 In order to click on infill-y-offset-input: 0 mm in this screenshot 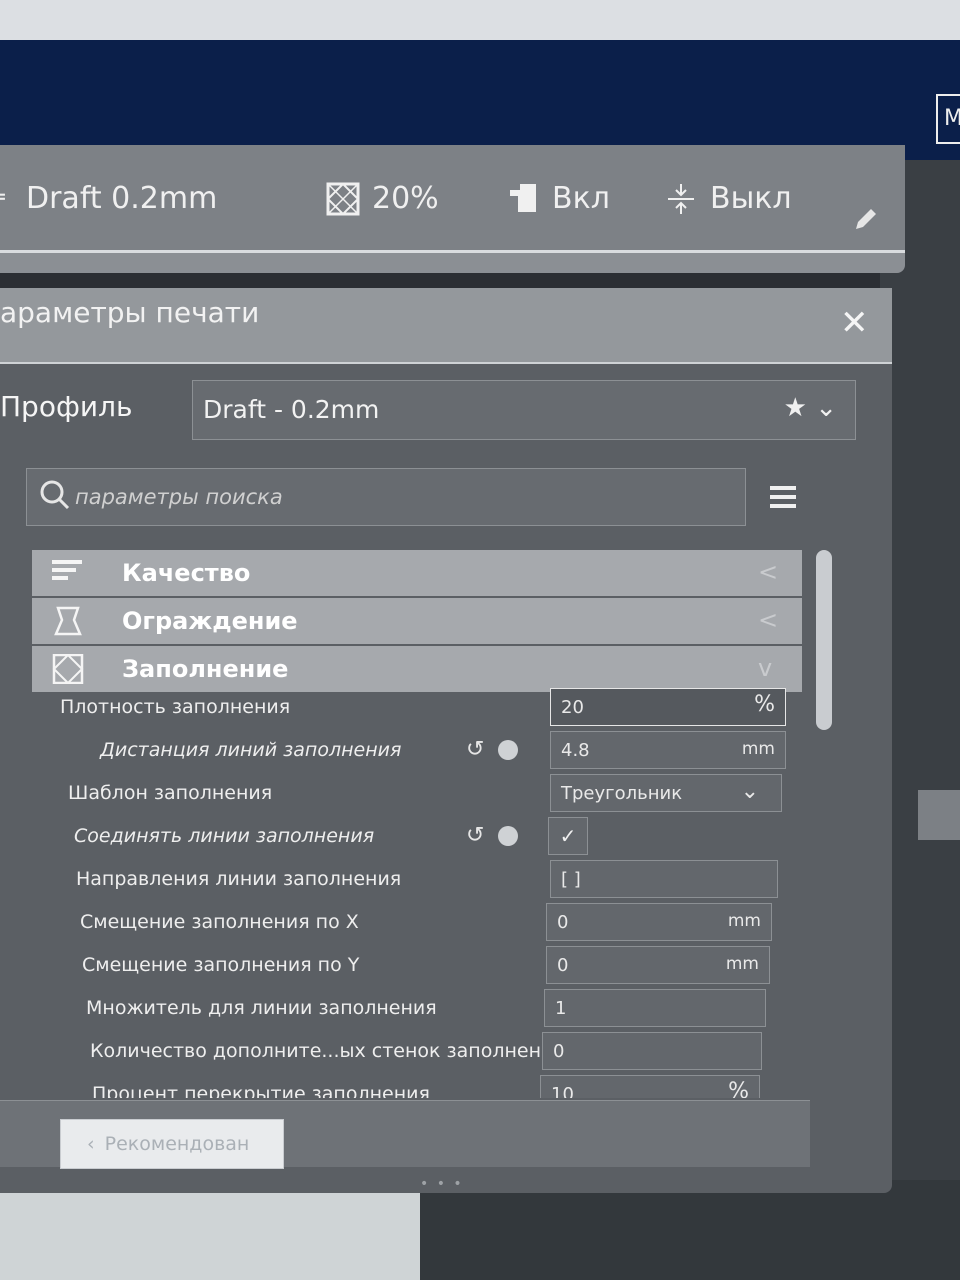, I will do `click(658, 965)`.